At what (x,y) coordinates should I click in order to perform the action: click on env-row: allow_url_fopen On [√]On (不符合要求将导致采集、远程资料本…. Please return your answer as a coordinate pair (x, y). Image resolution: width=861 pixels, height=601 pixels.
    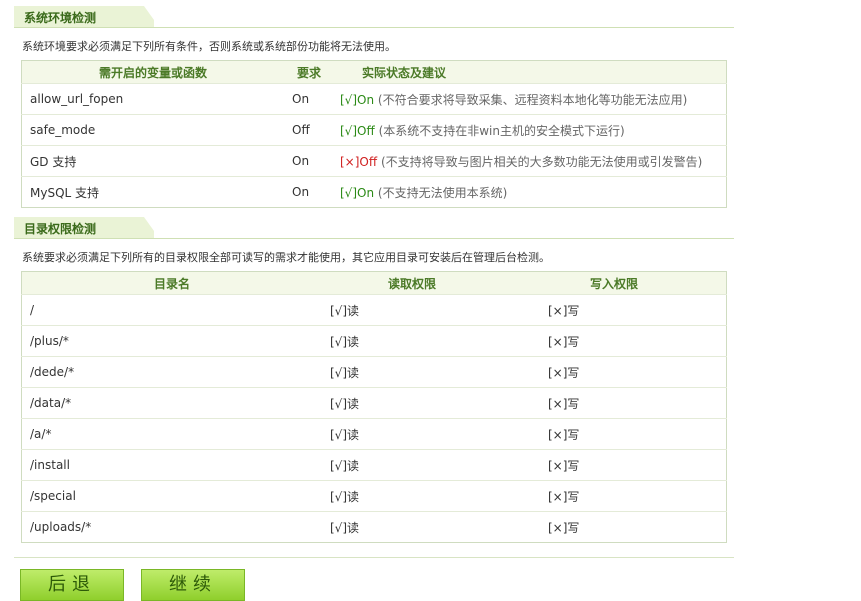
    Looking at the image, I should click on (374, 99).